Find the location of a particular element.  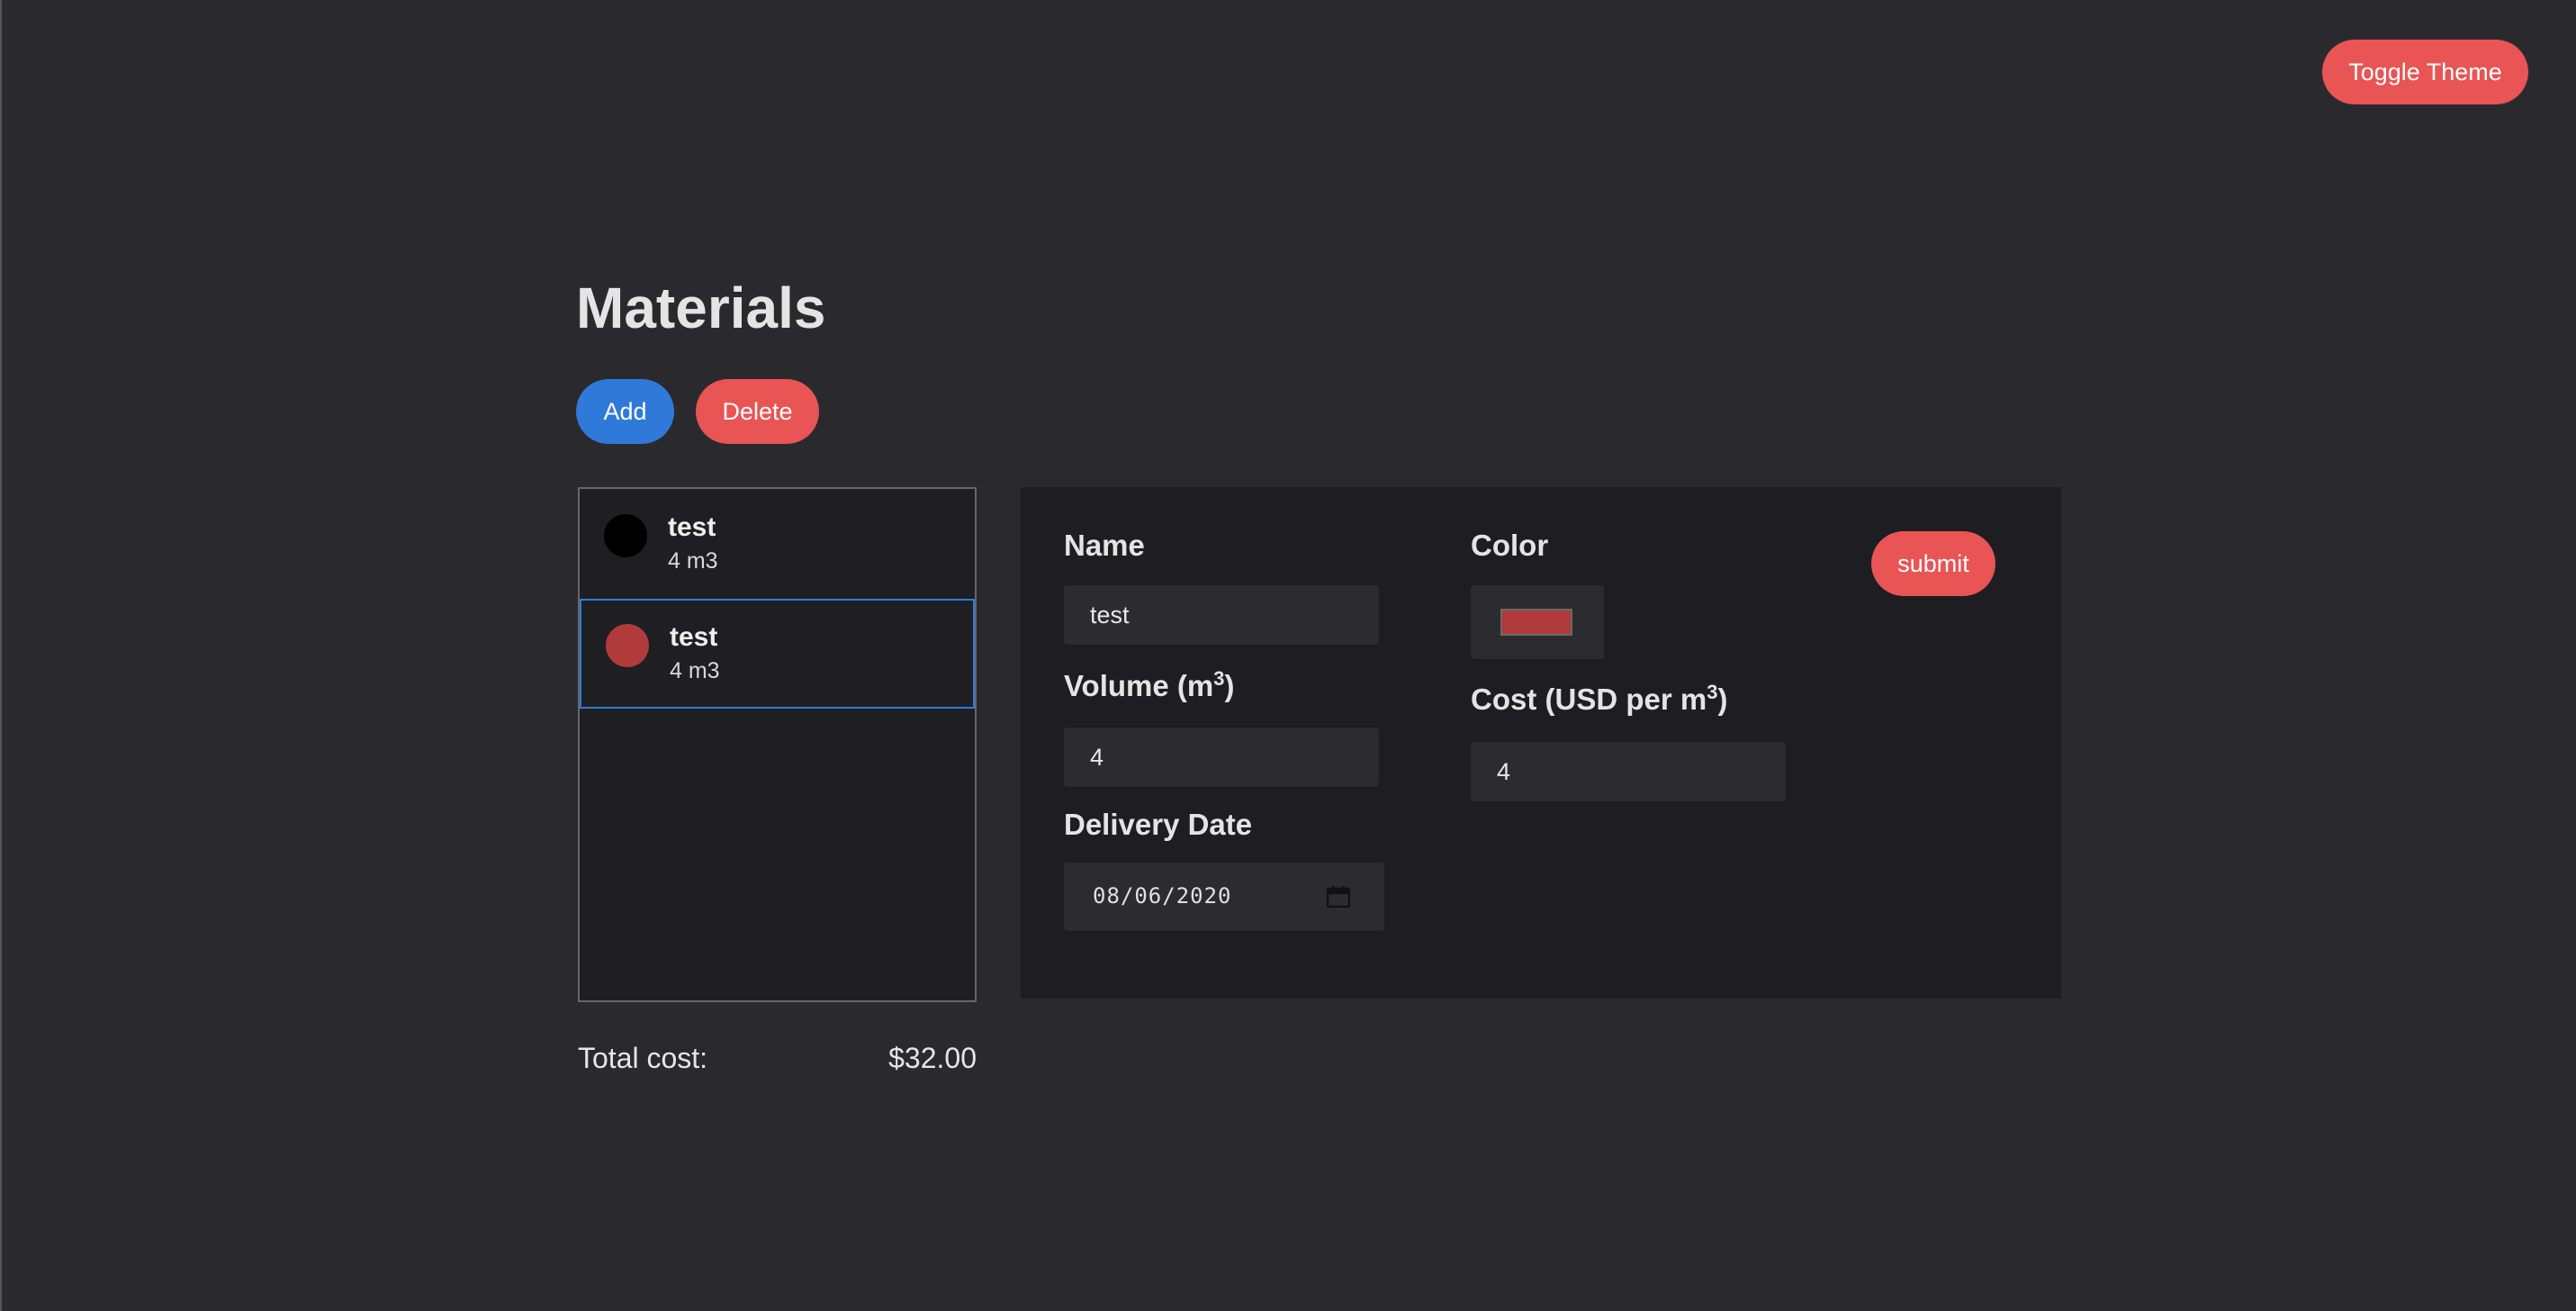

delete-material-button: Delete is located at coordinates (757, 411).